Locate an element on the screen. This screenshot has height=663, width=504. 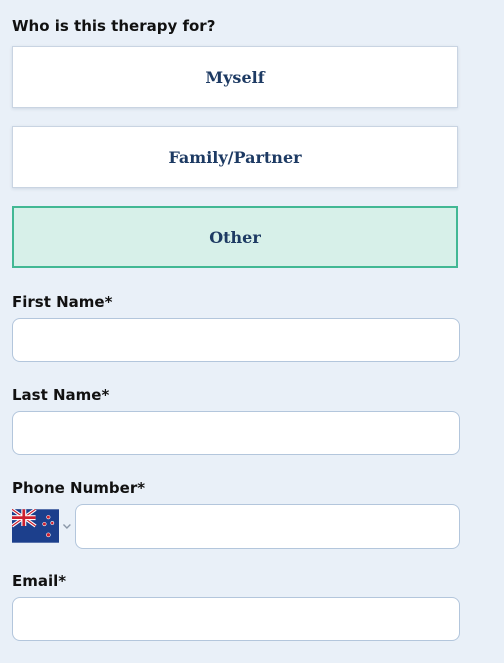
first-name-input is located at coordinates (236, 340).